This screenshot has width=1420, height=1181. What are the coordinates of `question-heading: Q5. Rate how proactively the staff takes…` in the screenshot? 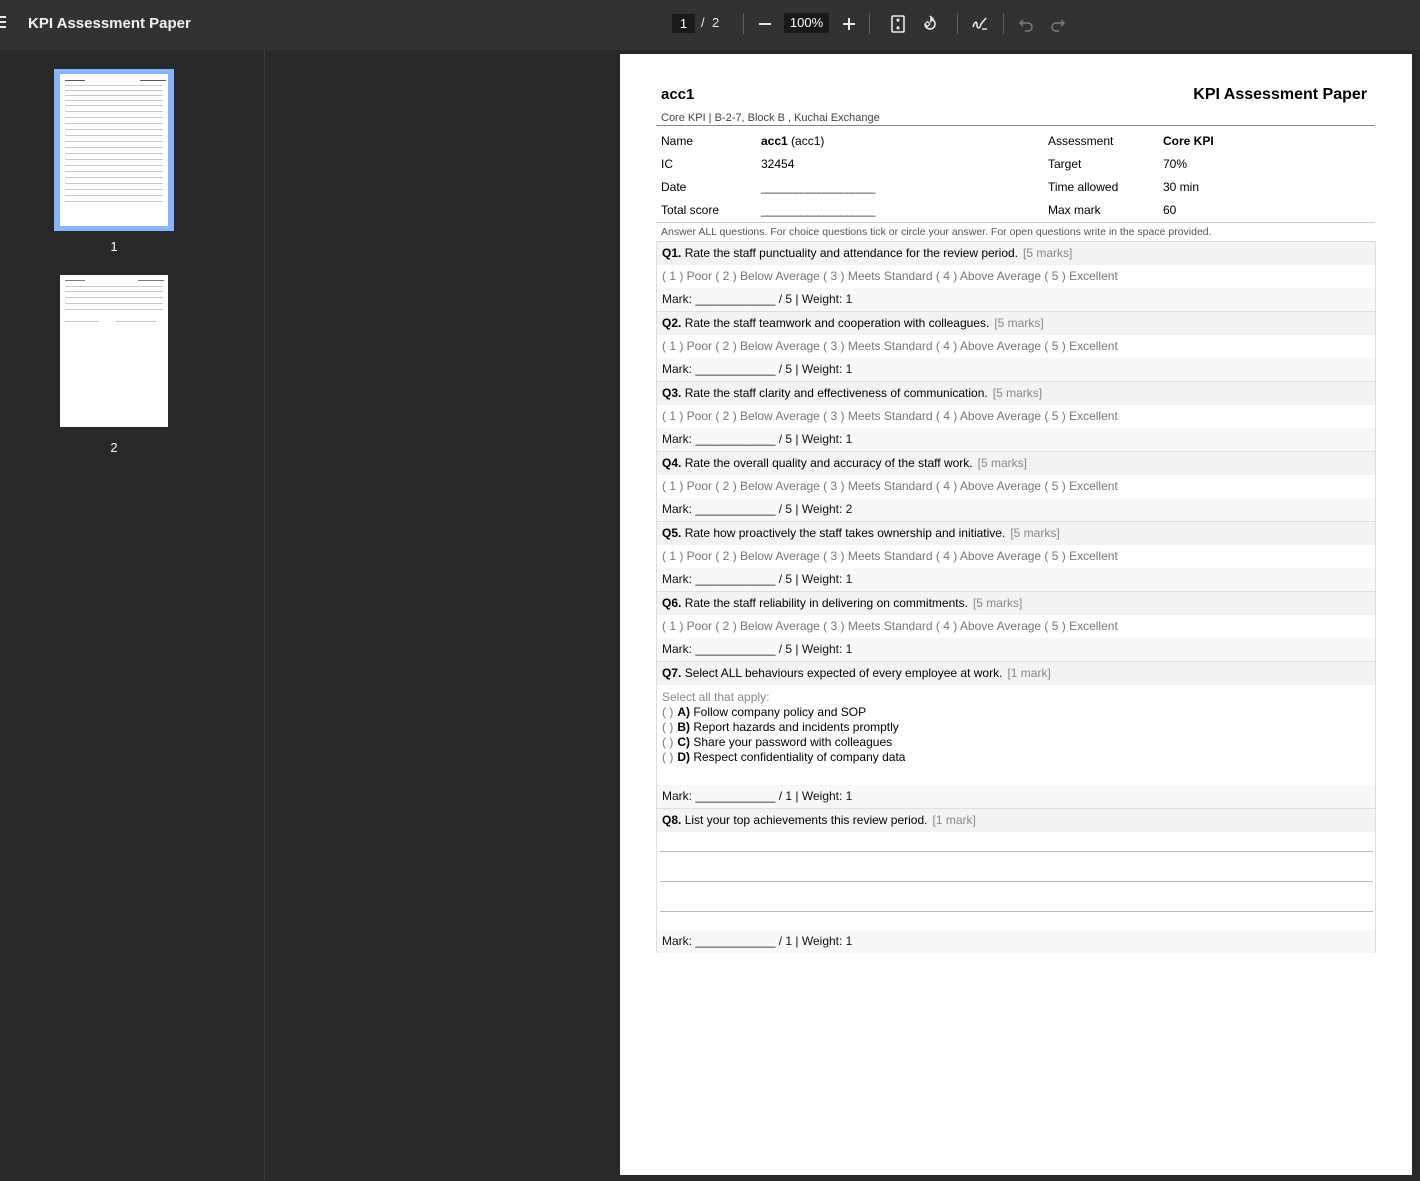 It's located at (1016, 533).